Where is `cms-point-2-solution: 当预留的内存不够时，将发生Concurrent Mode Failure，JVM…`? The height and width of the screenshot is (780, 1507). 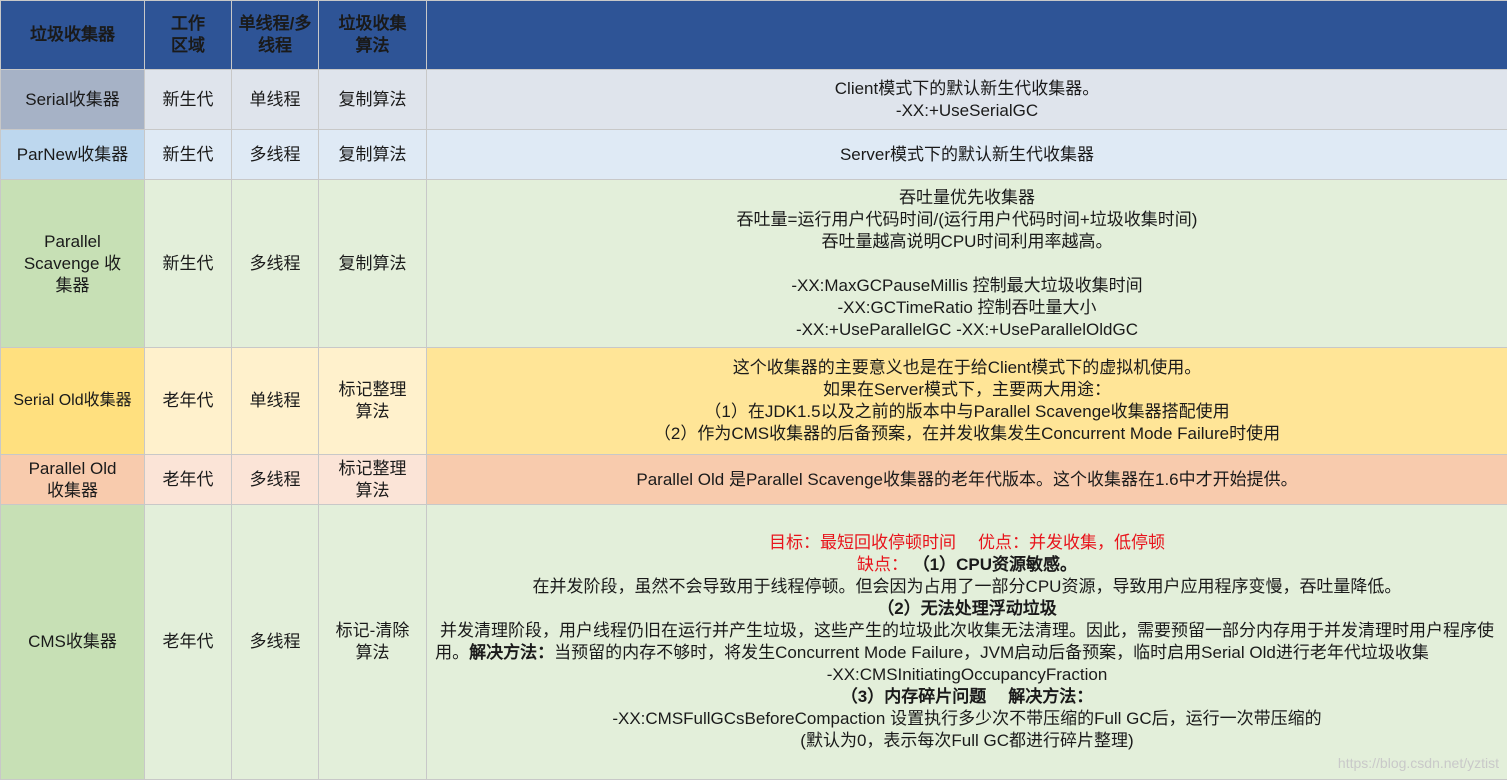 cms-point-2-solution: 当预留的内存不够时，将发生Concurrent Mode Failure，JVM… is located at coordinates (991, 652).